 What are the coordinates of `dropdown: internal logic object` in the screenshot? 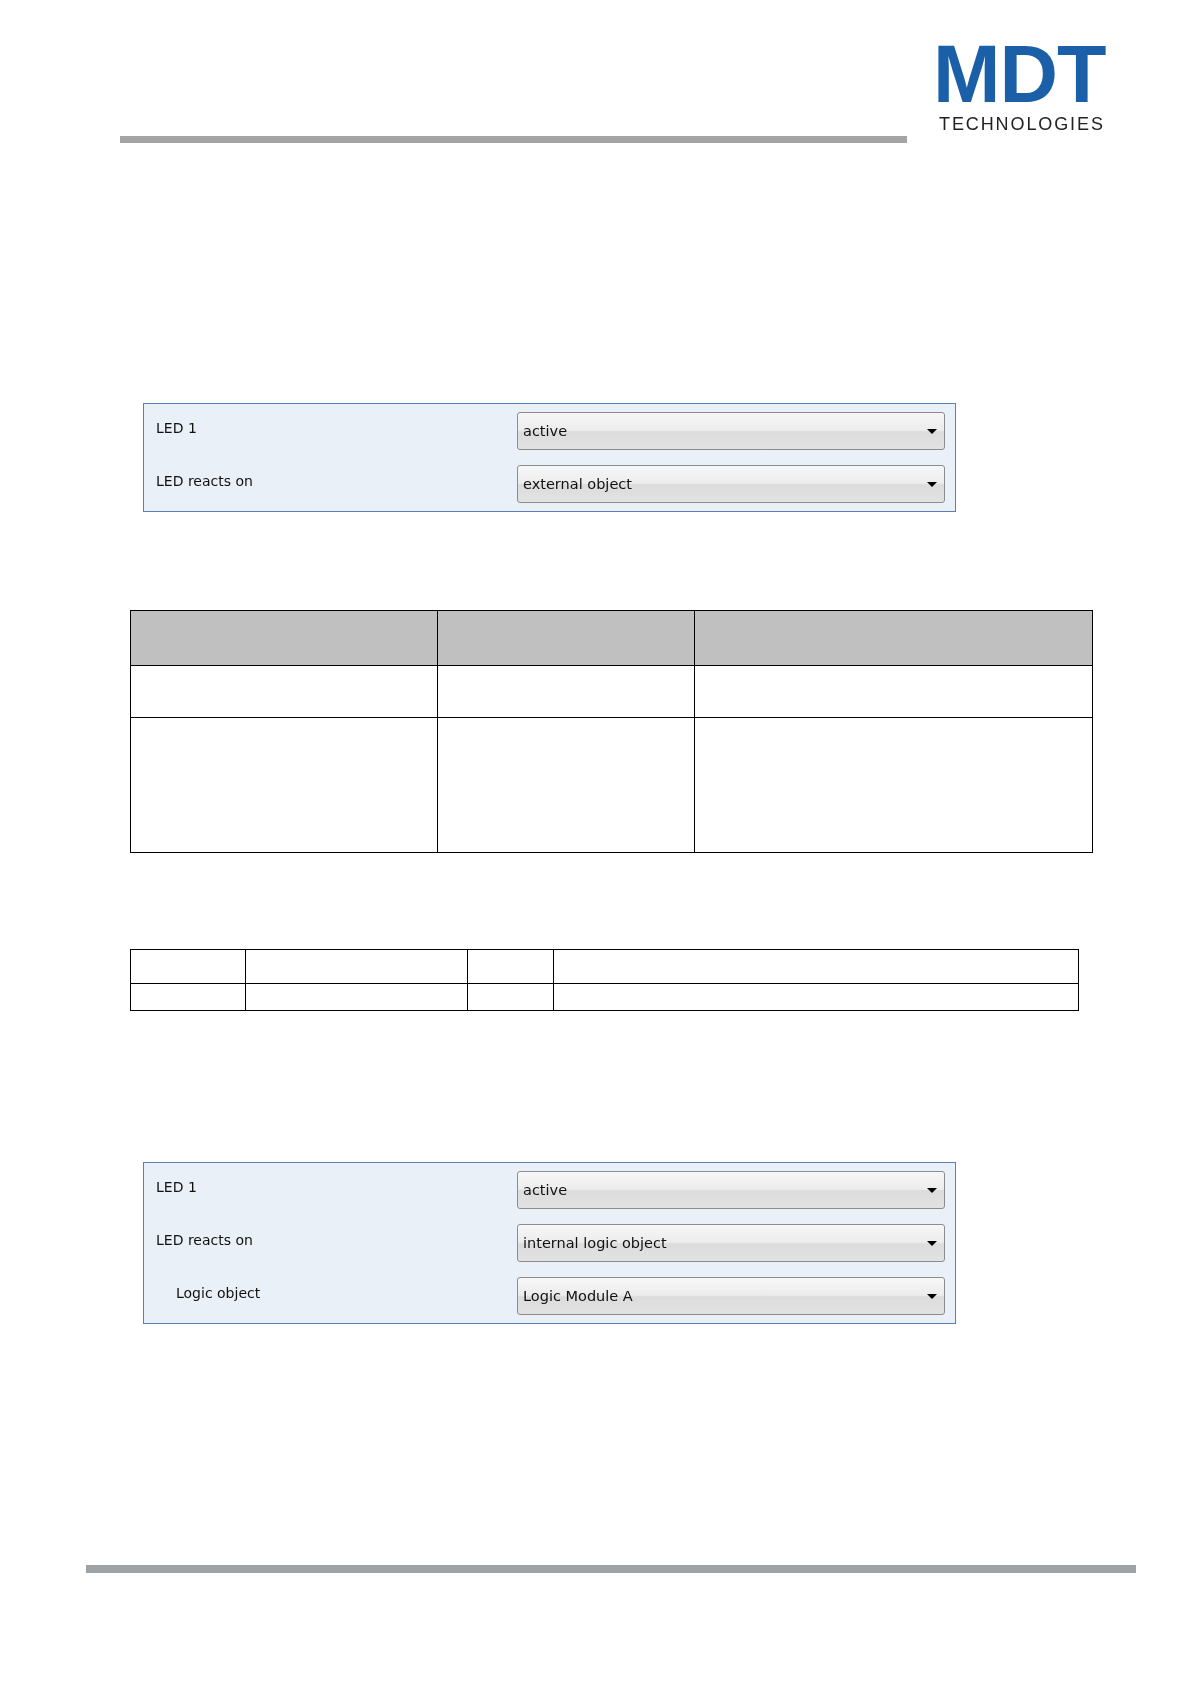 It's located at (731, 1243).